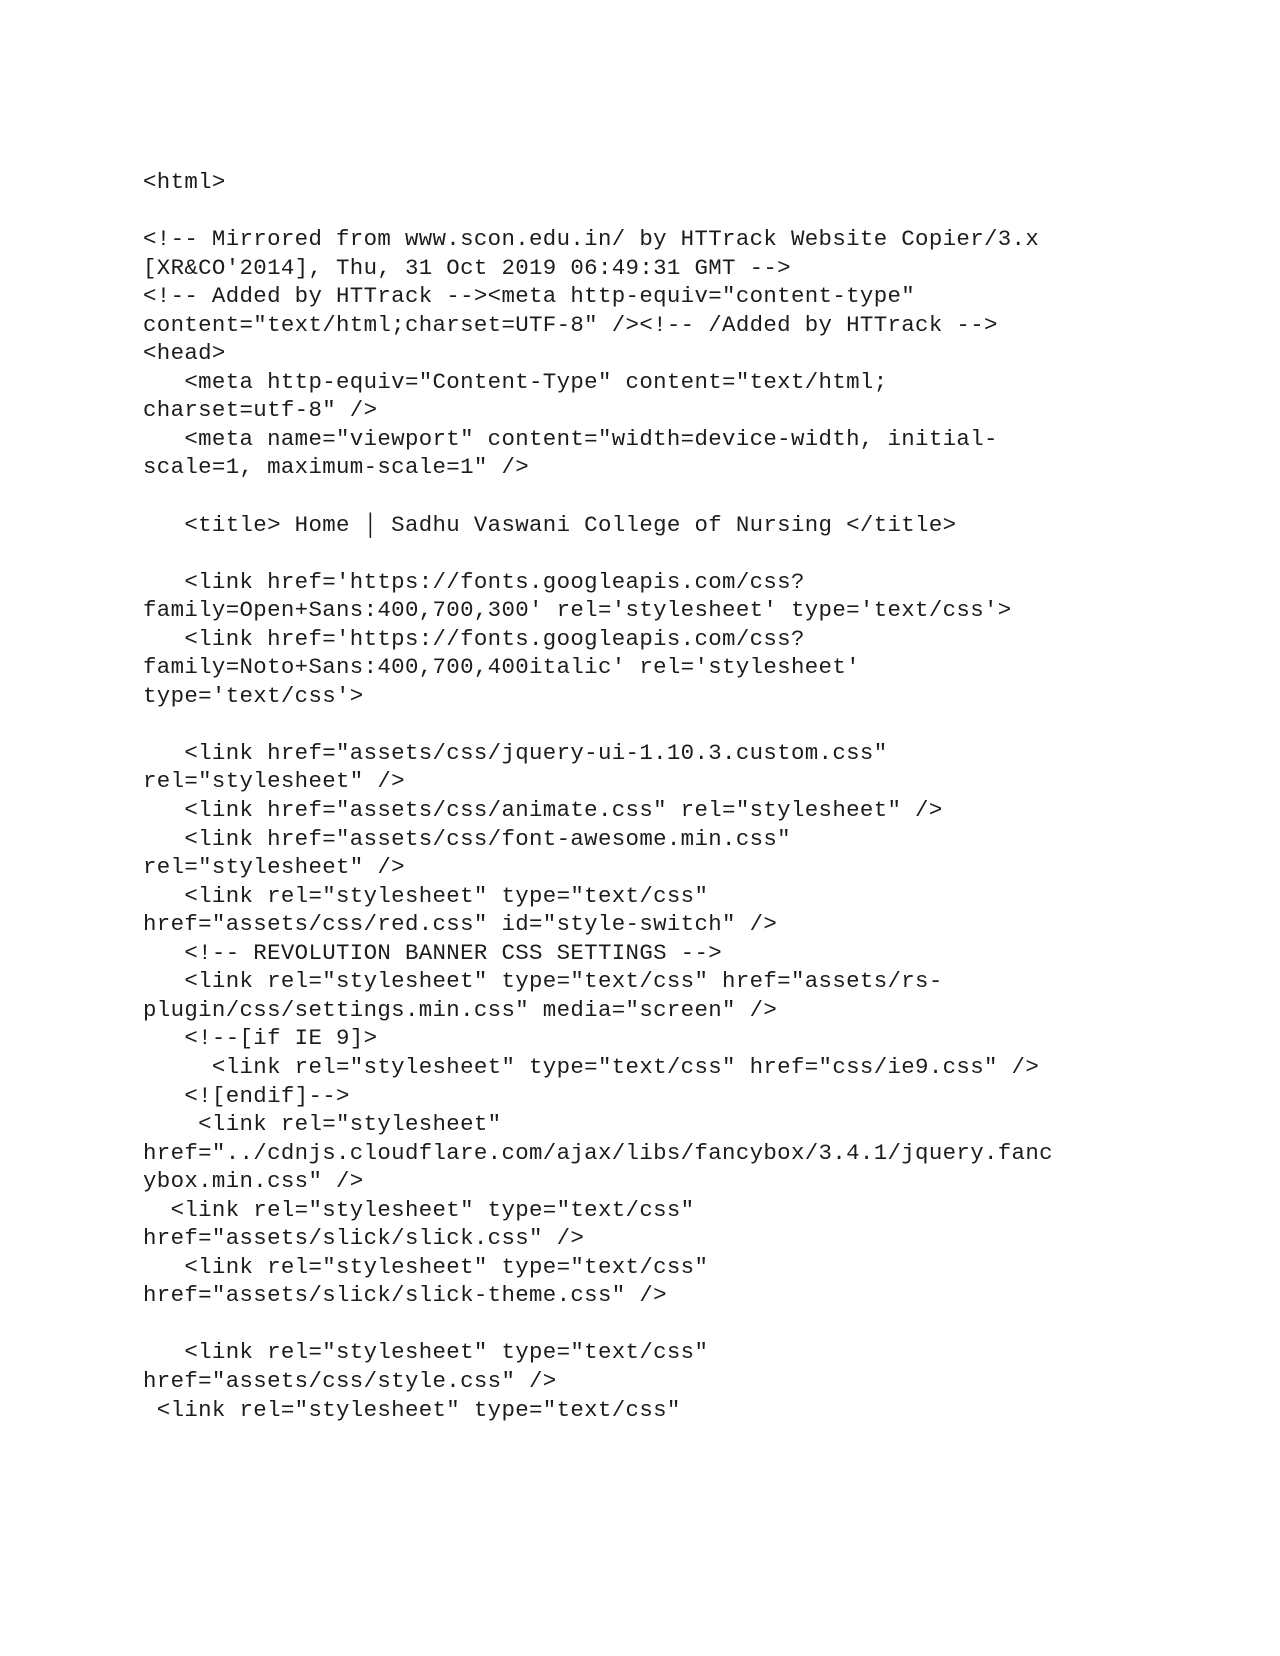 This screenshot has width=1280, height=1656. What do you see at coordinates (260, 410) in the screenshot?
I see `code-line: charset=utf-8" />` at bounding box center [260, 410].